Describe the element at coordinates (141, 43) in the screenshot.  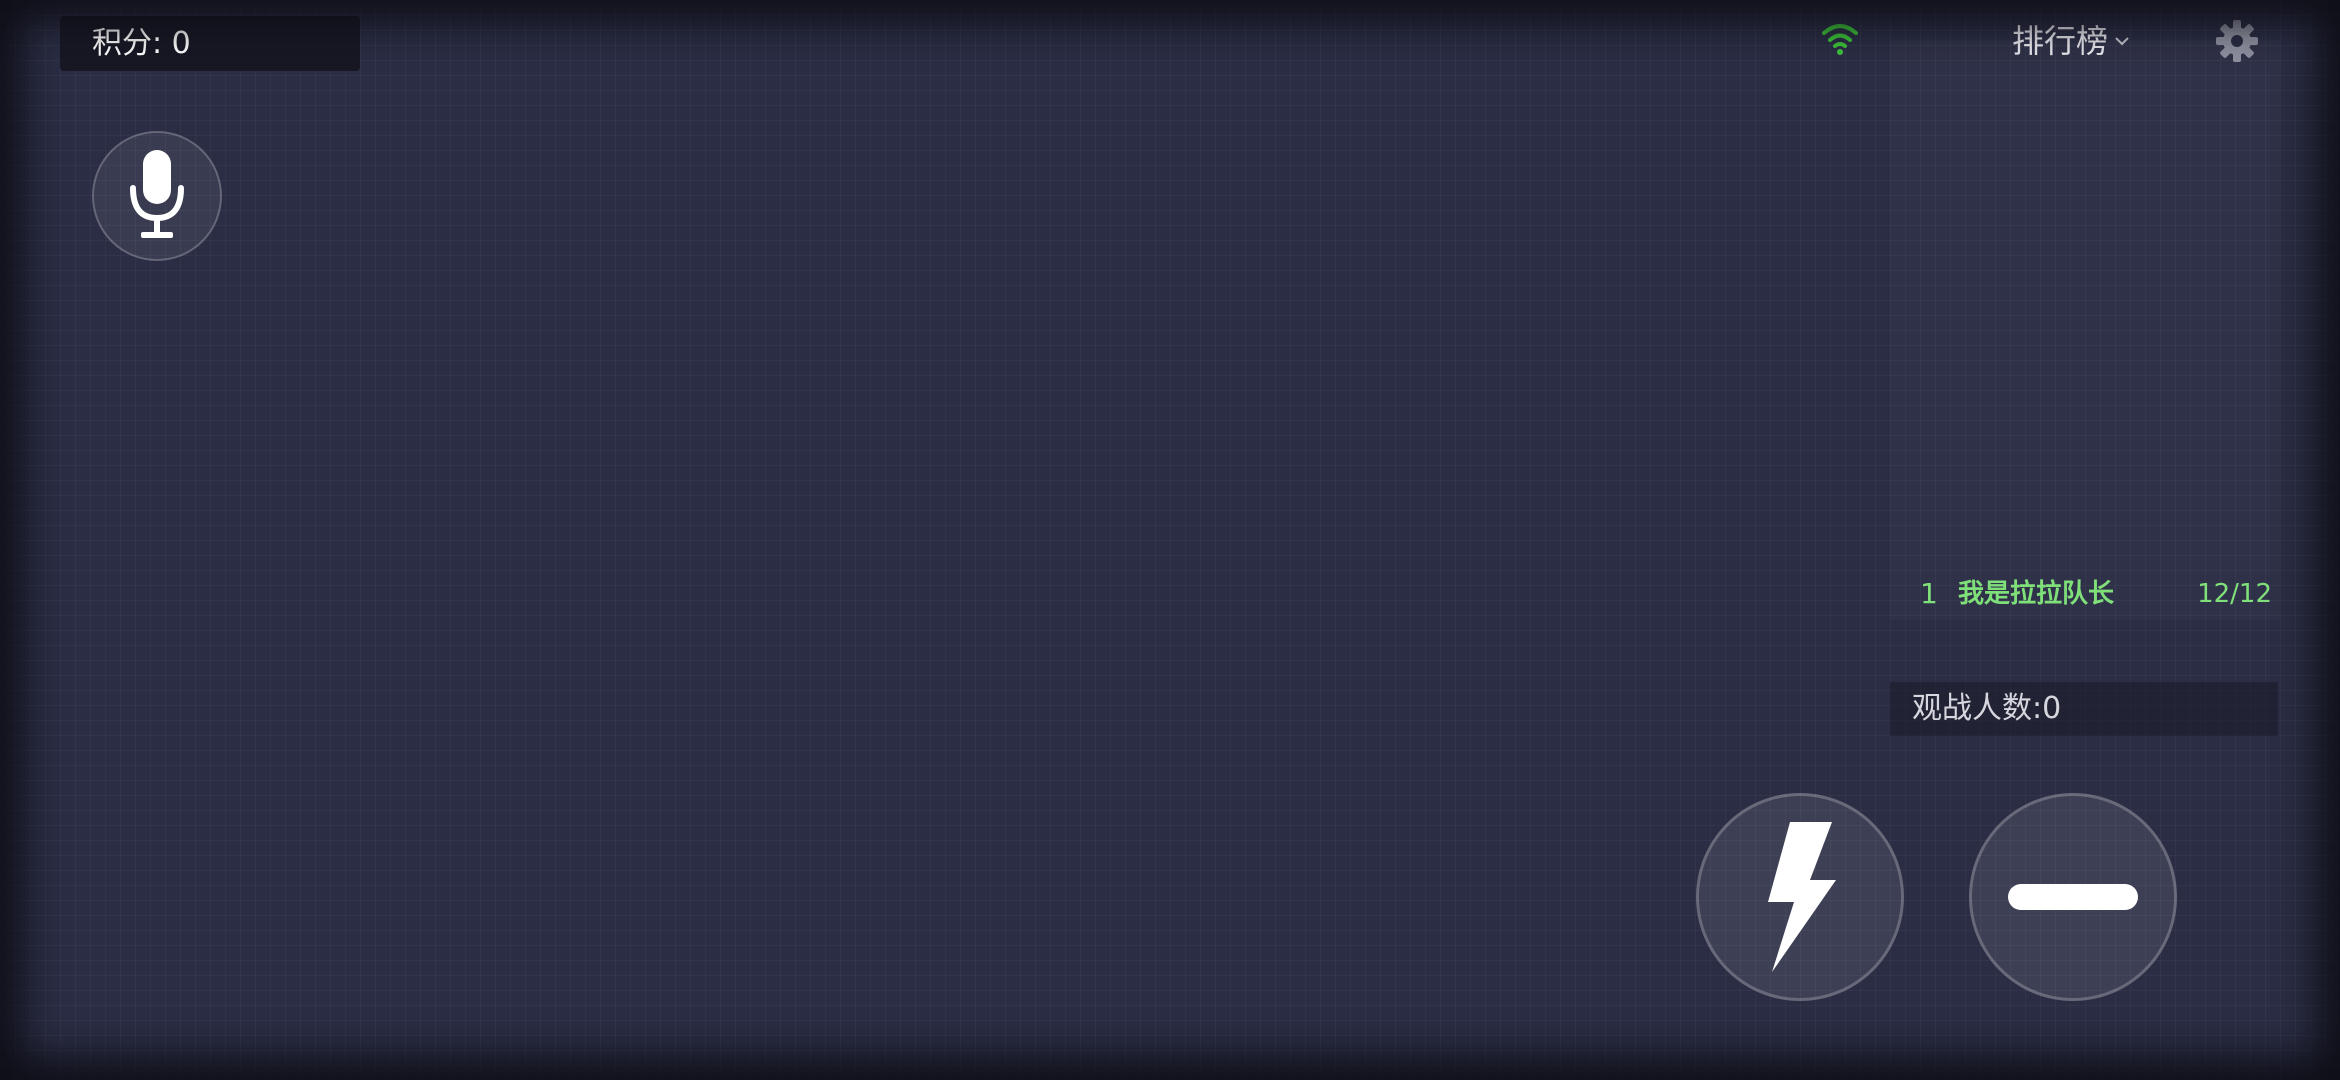
I see `score-text: 积分: 0` at that location.